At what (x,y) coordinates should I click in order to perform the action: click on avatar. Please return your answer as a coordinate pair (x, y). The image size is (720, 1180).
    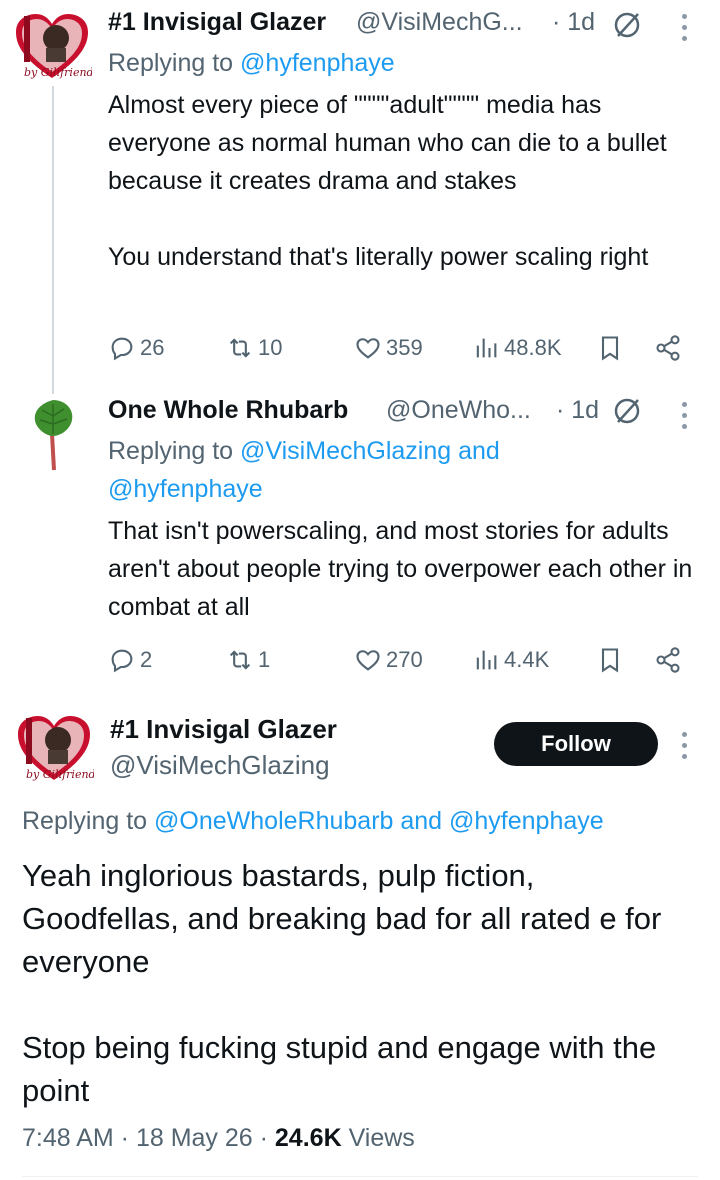
    Looking at the image, I should click on (53, 436).